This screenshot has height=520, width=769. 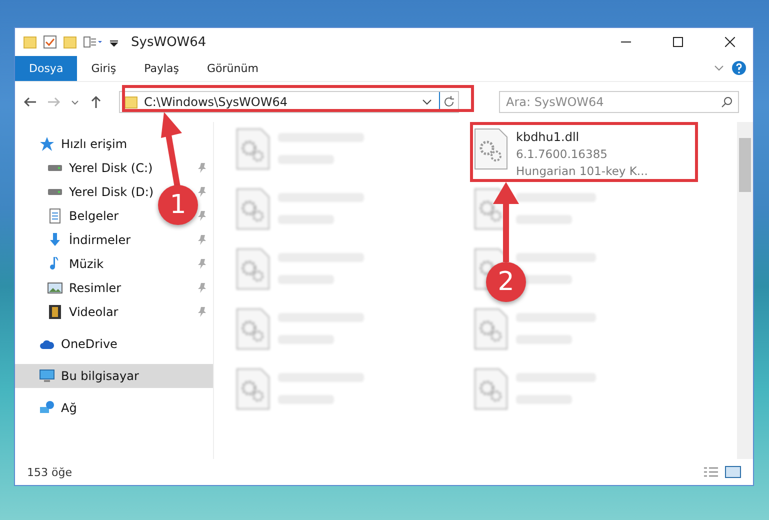 What do you see at coordinates (47, 376) in the screenshot?
I see `monitor-icon` at bounding box center [47, 376].